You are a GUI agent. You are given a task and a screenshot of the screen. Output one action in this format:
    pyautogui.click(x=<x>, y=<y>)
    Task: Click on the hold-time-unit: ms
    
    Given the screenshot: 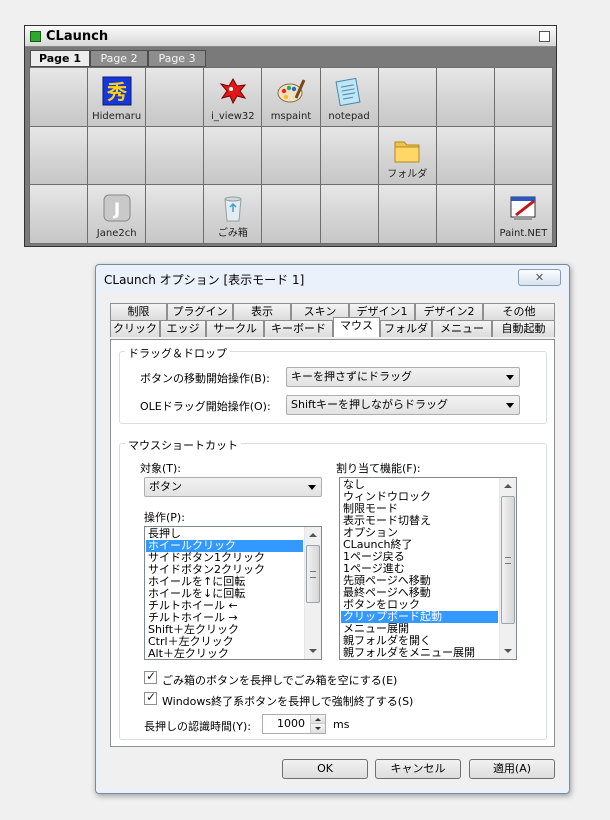 What is the action you would take?
    pyautogui.click(x=341, y=724)
    